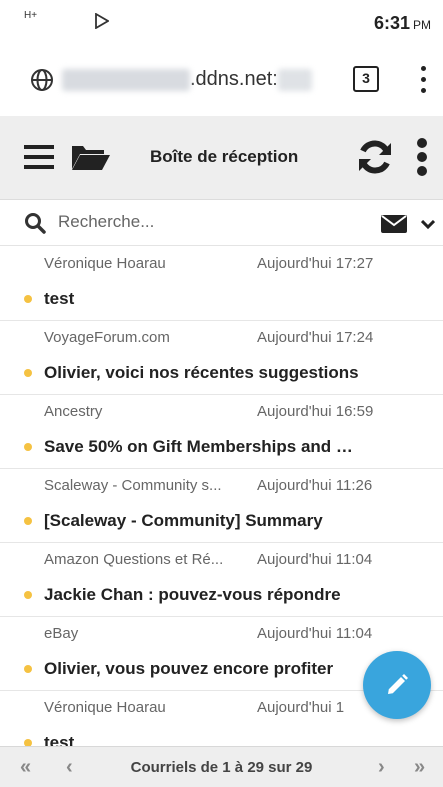  I want to click on url-redacted-port, so click(294, 79).